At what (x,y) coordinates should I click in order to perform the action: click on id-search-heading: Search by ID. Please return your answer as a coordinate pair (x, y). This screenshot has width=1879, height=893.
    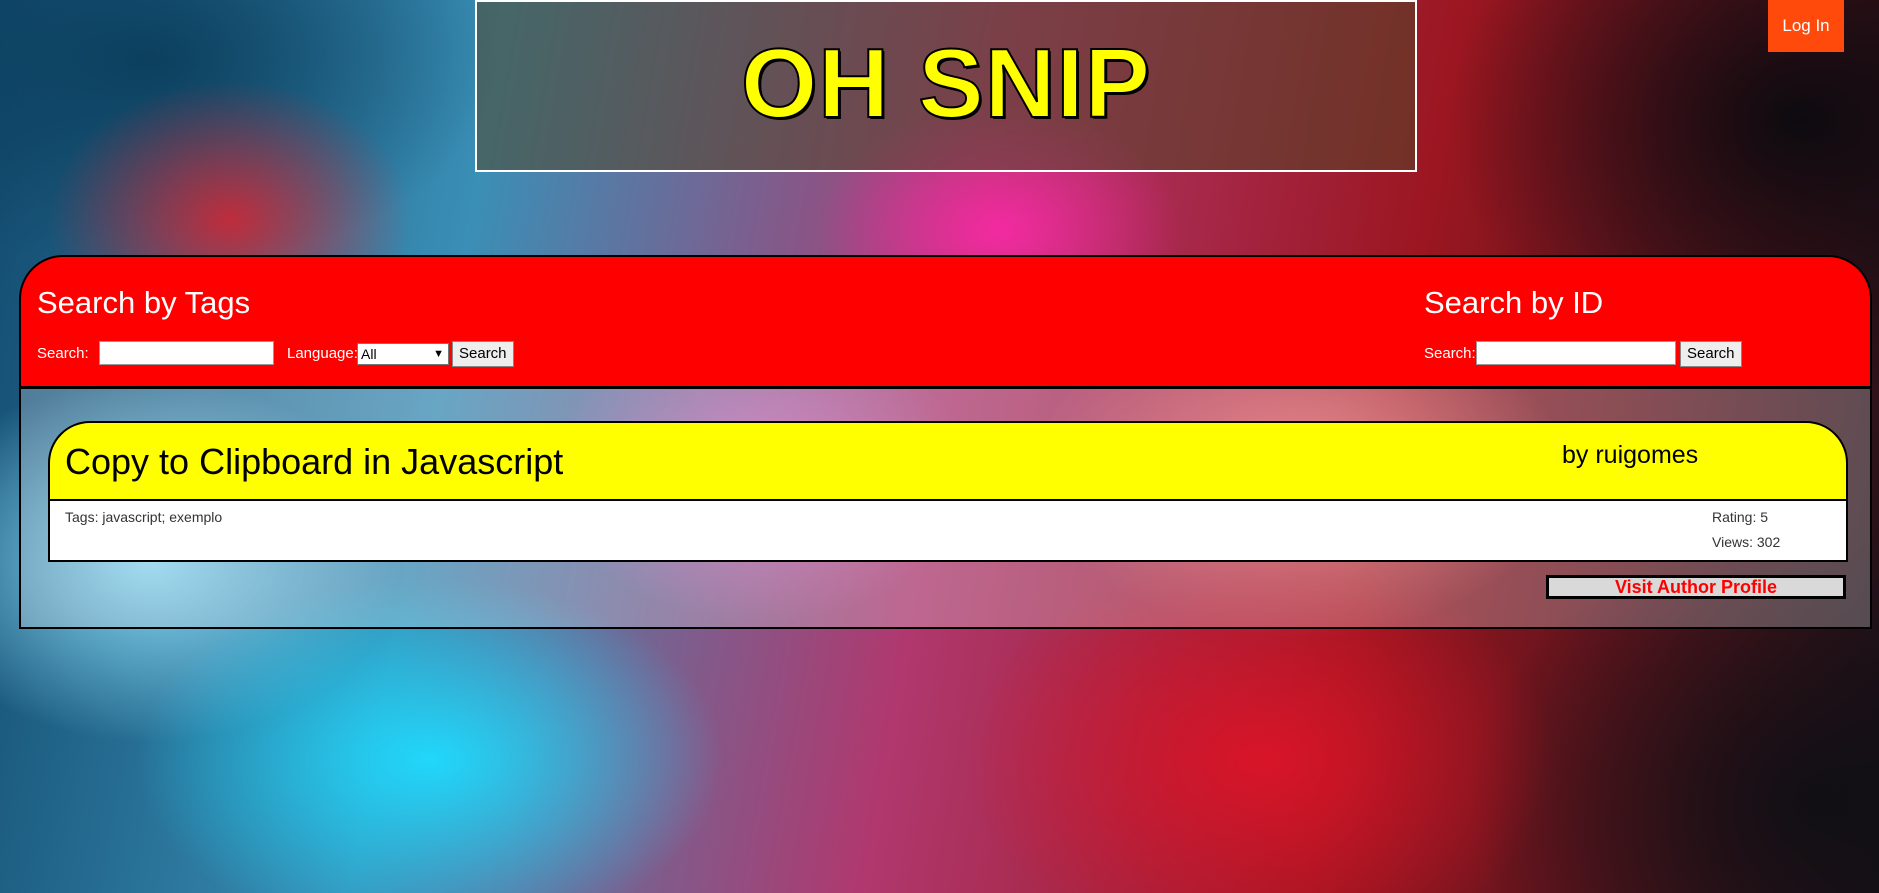
    Looking at the image, I should click on (1514, 302).